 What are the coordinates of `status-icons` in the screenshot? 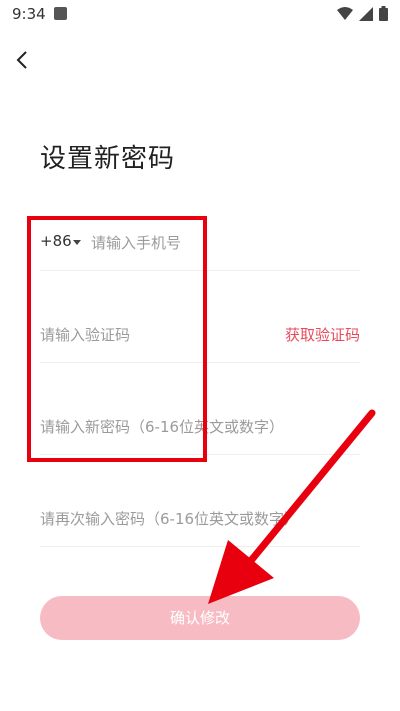 It's located at (362, 13).